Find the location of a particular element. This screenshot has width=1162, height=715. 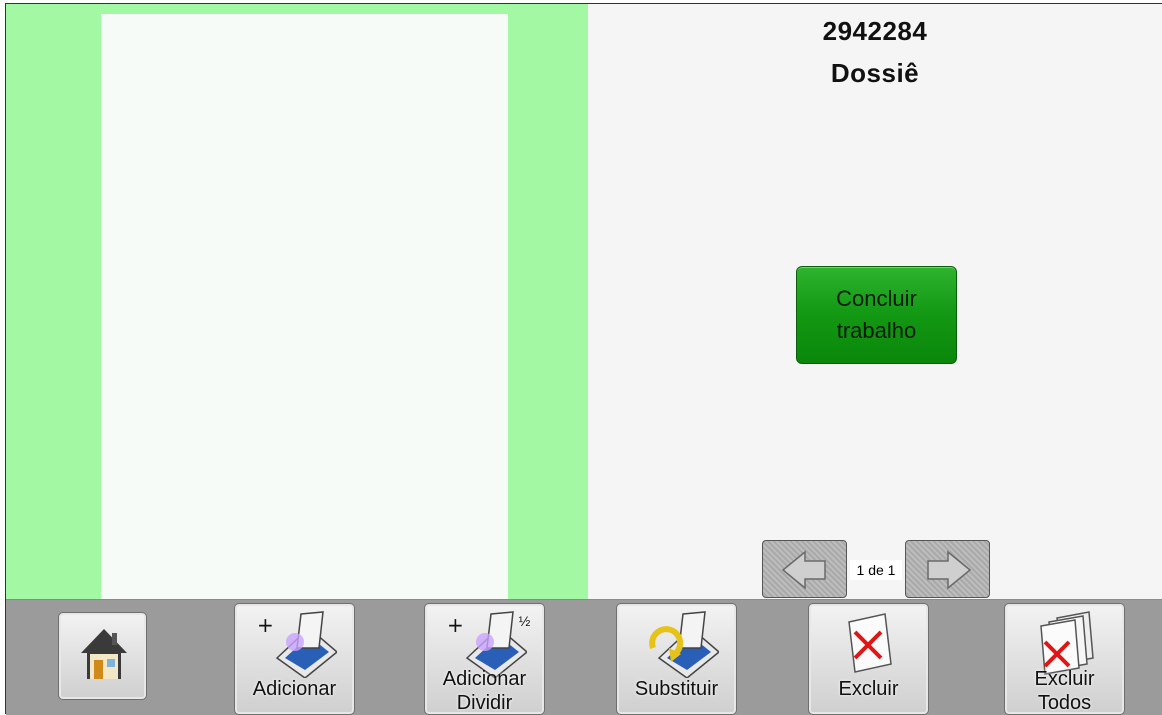

delete-all-button: Excluir Todos is located at coordinates (1064, 659).